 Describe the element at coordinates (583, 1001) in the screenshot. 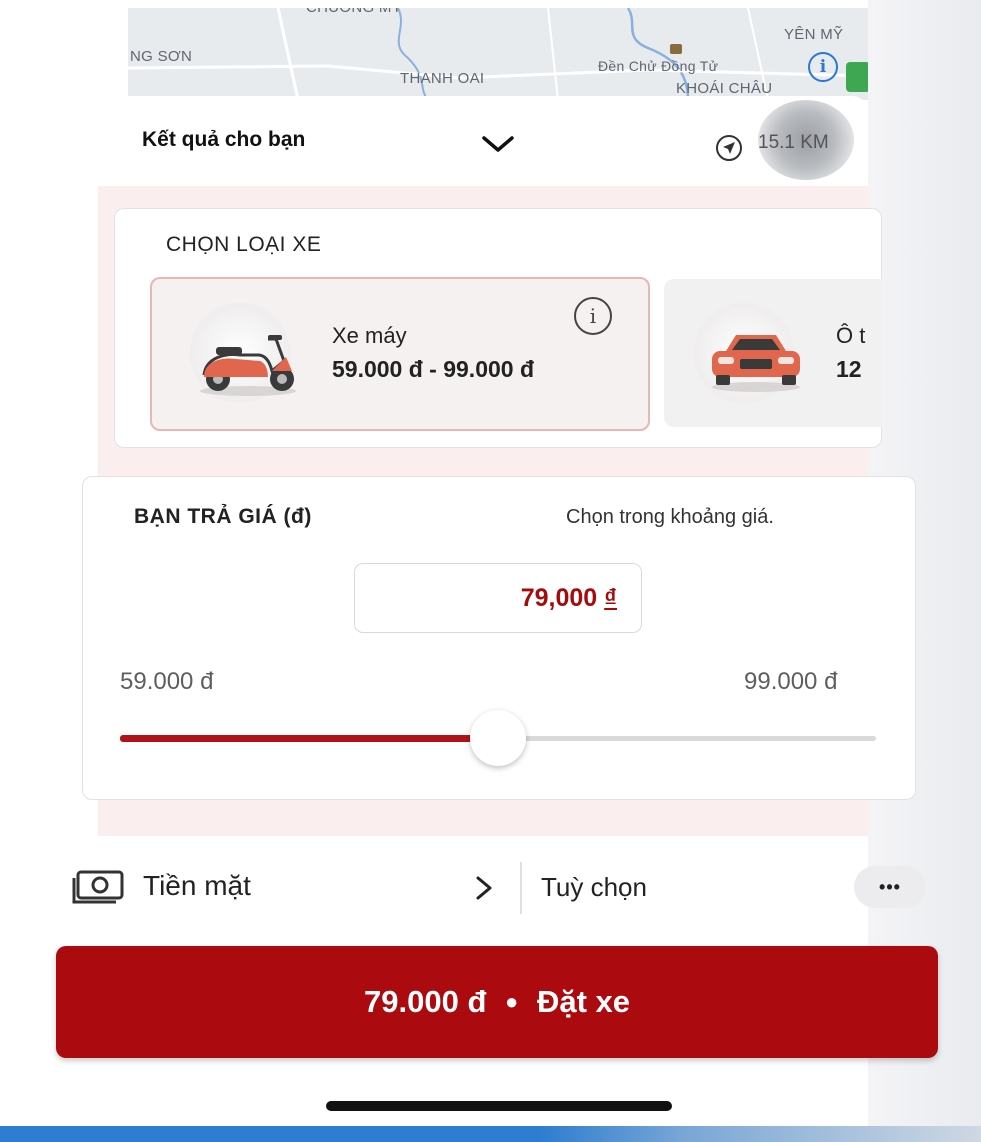

I see `book-ride-action: Đặt xe` at that location.